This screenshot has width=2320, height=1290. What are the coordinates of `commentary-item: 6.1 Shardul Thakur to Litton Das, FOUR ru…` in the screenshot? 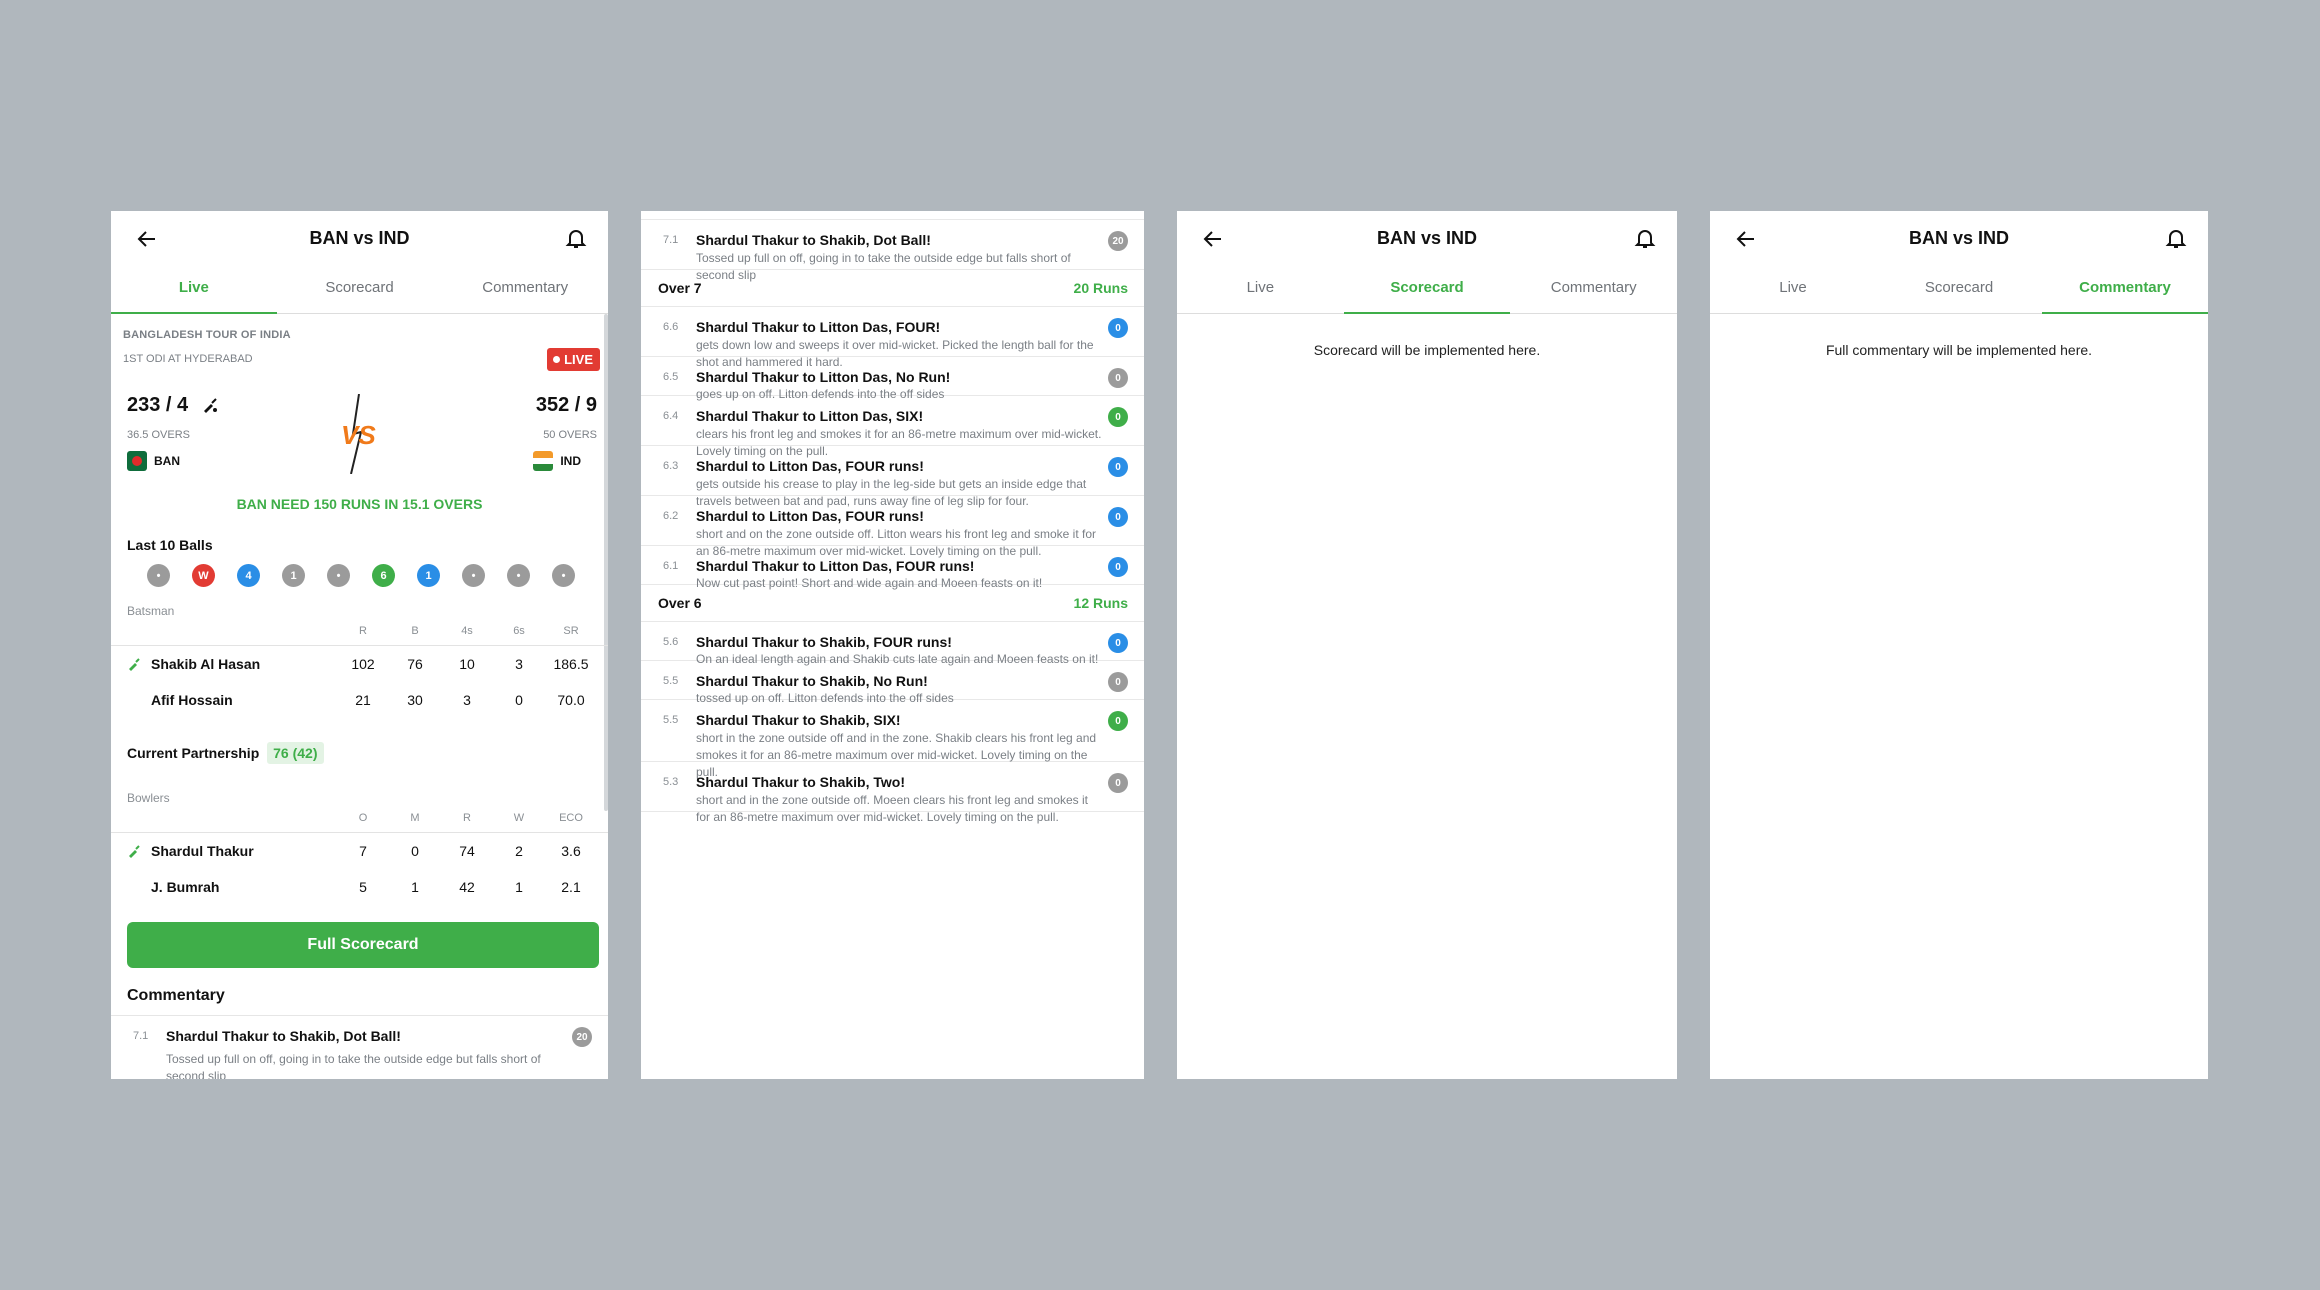 It's located at (892, 568).